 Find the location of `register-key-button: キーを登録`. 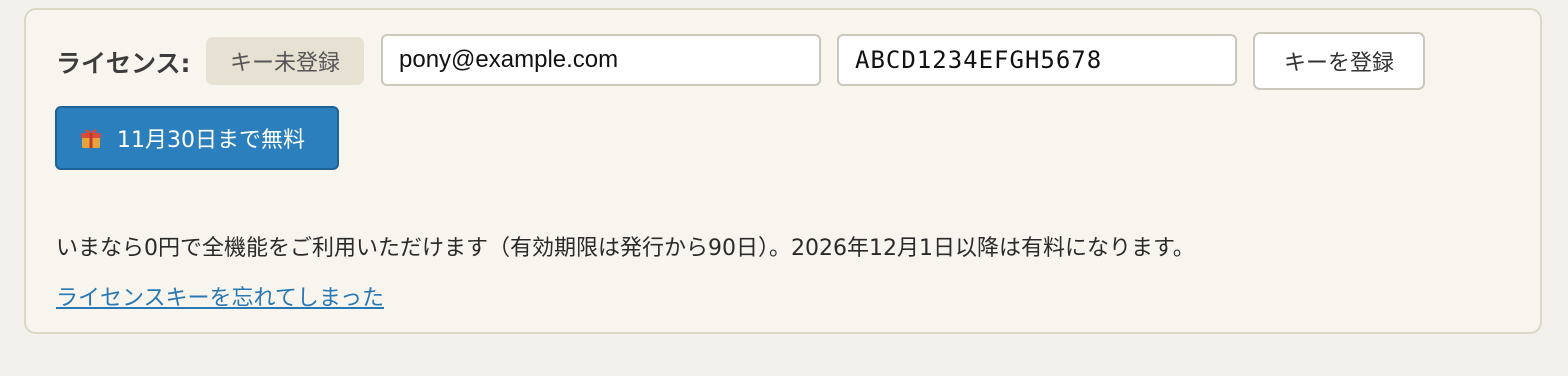

register-key-button: キーを登録 is located at coordinates (1339, 61).